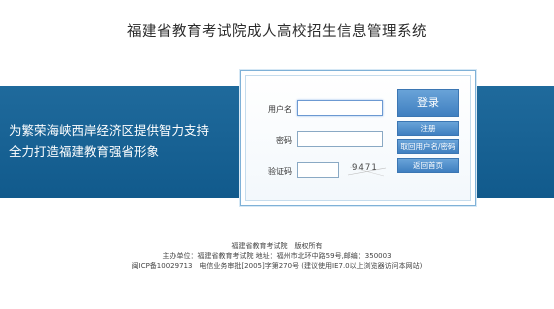 The image size is (554, 309). I want to click on slogan-line-1: 为繁荣海峡西岸经济区提供智力支持, so click(109, 130).